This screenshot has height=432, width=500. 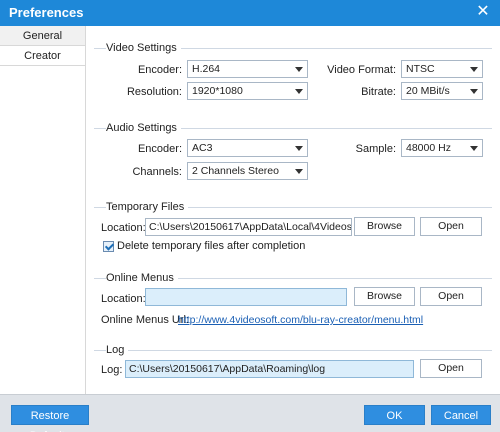 I want to click on temp-browse-button: Browse, so click(x=384, y=226).